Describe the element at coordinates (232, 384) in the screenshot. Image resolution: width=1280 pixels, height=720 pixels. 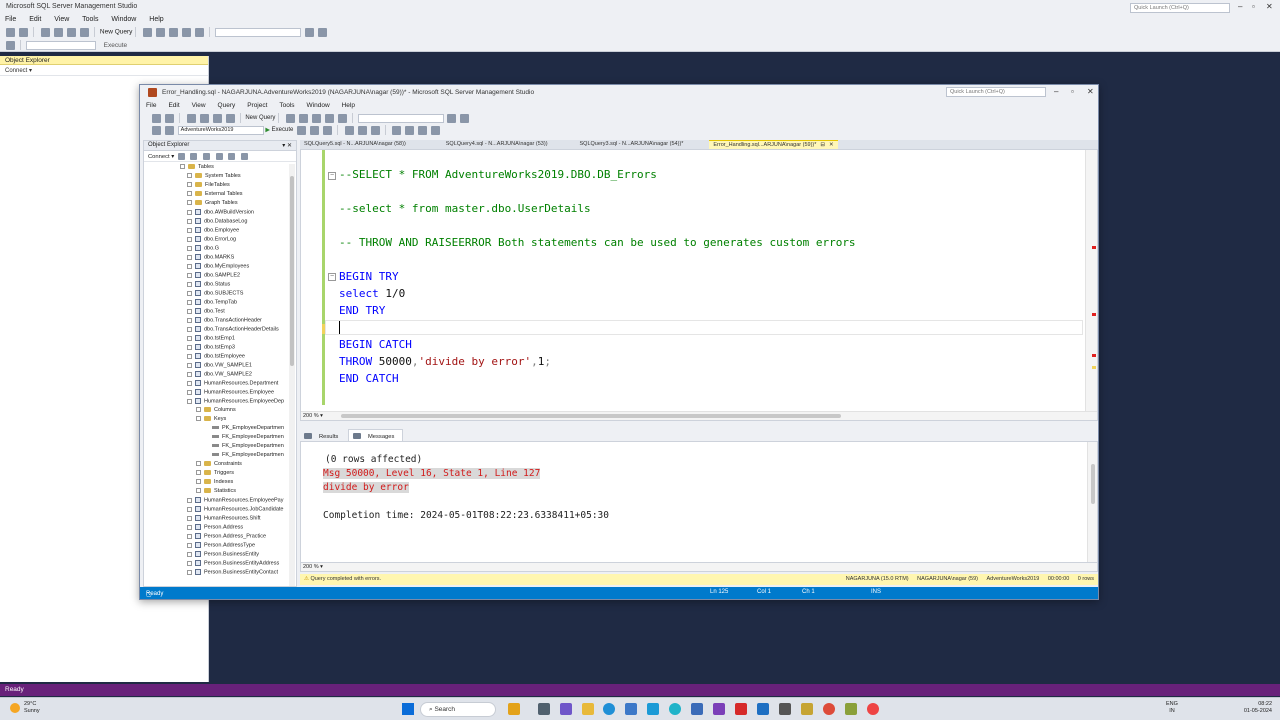
I see `tree-node: HumanResources.Department` at that location.